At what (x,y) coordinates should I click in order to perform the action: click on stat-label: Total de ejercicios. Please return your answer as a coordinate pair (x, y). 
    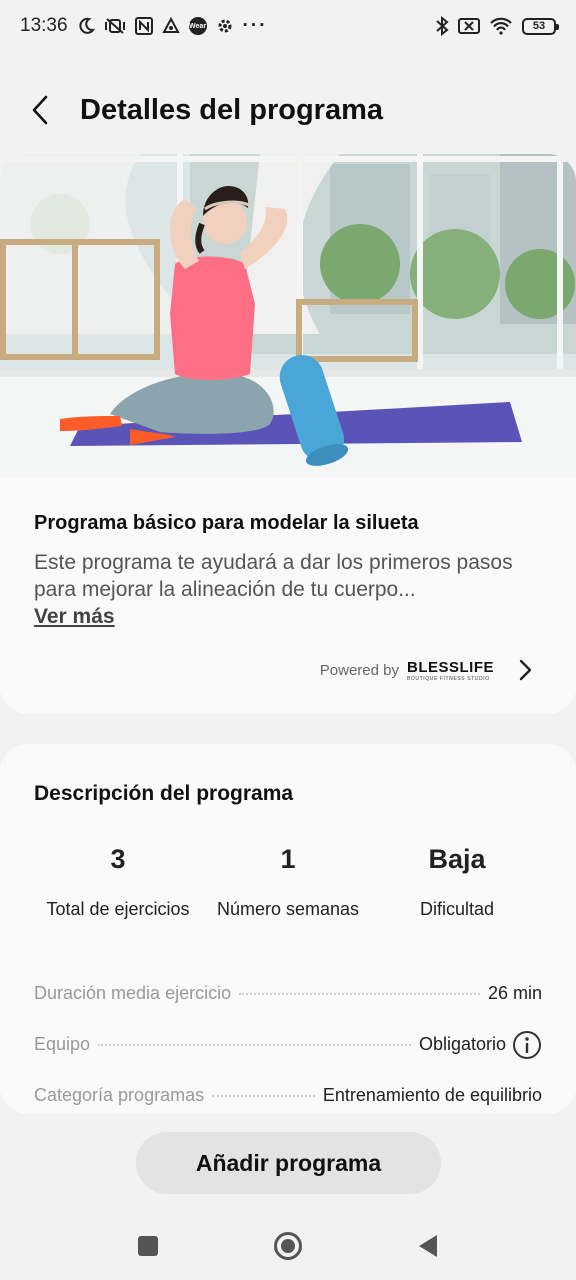
    Looking at the image, I should click on (118, 908).